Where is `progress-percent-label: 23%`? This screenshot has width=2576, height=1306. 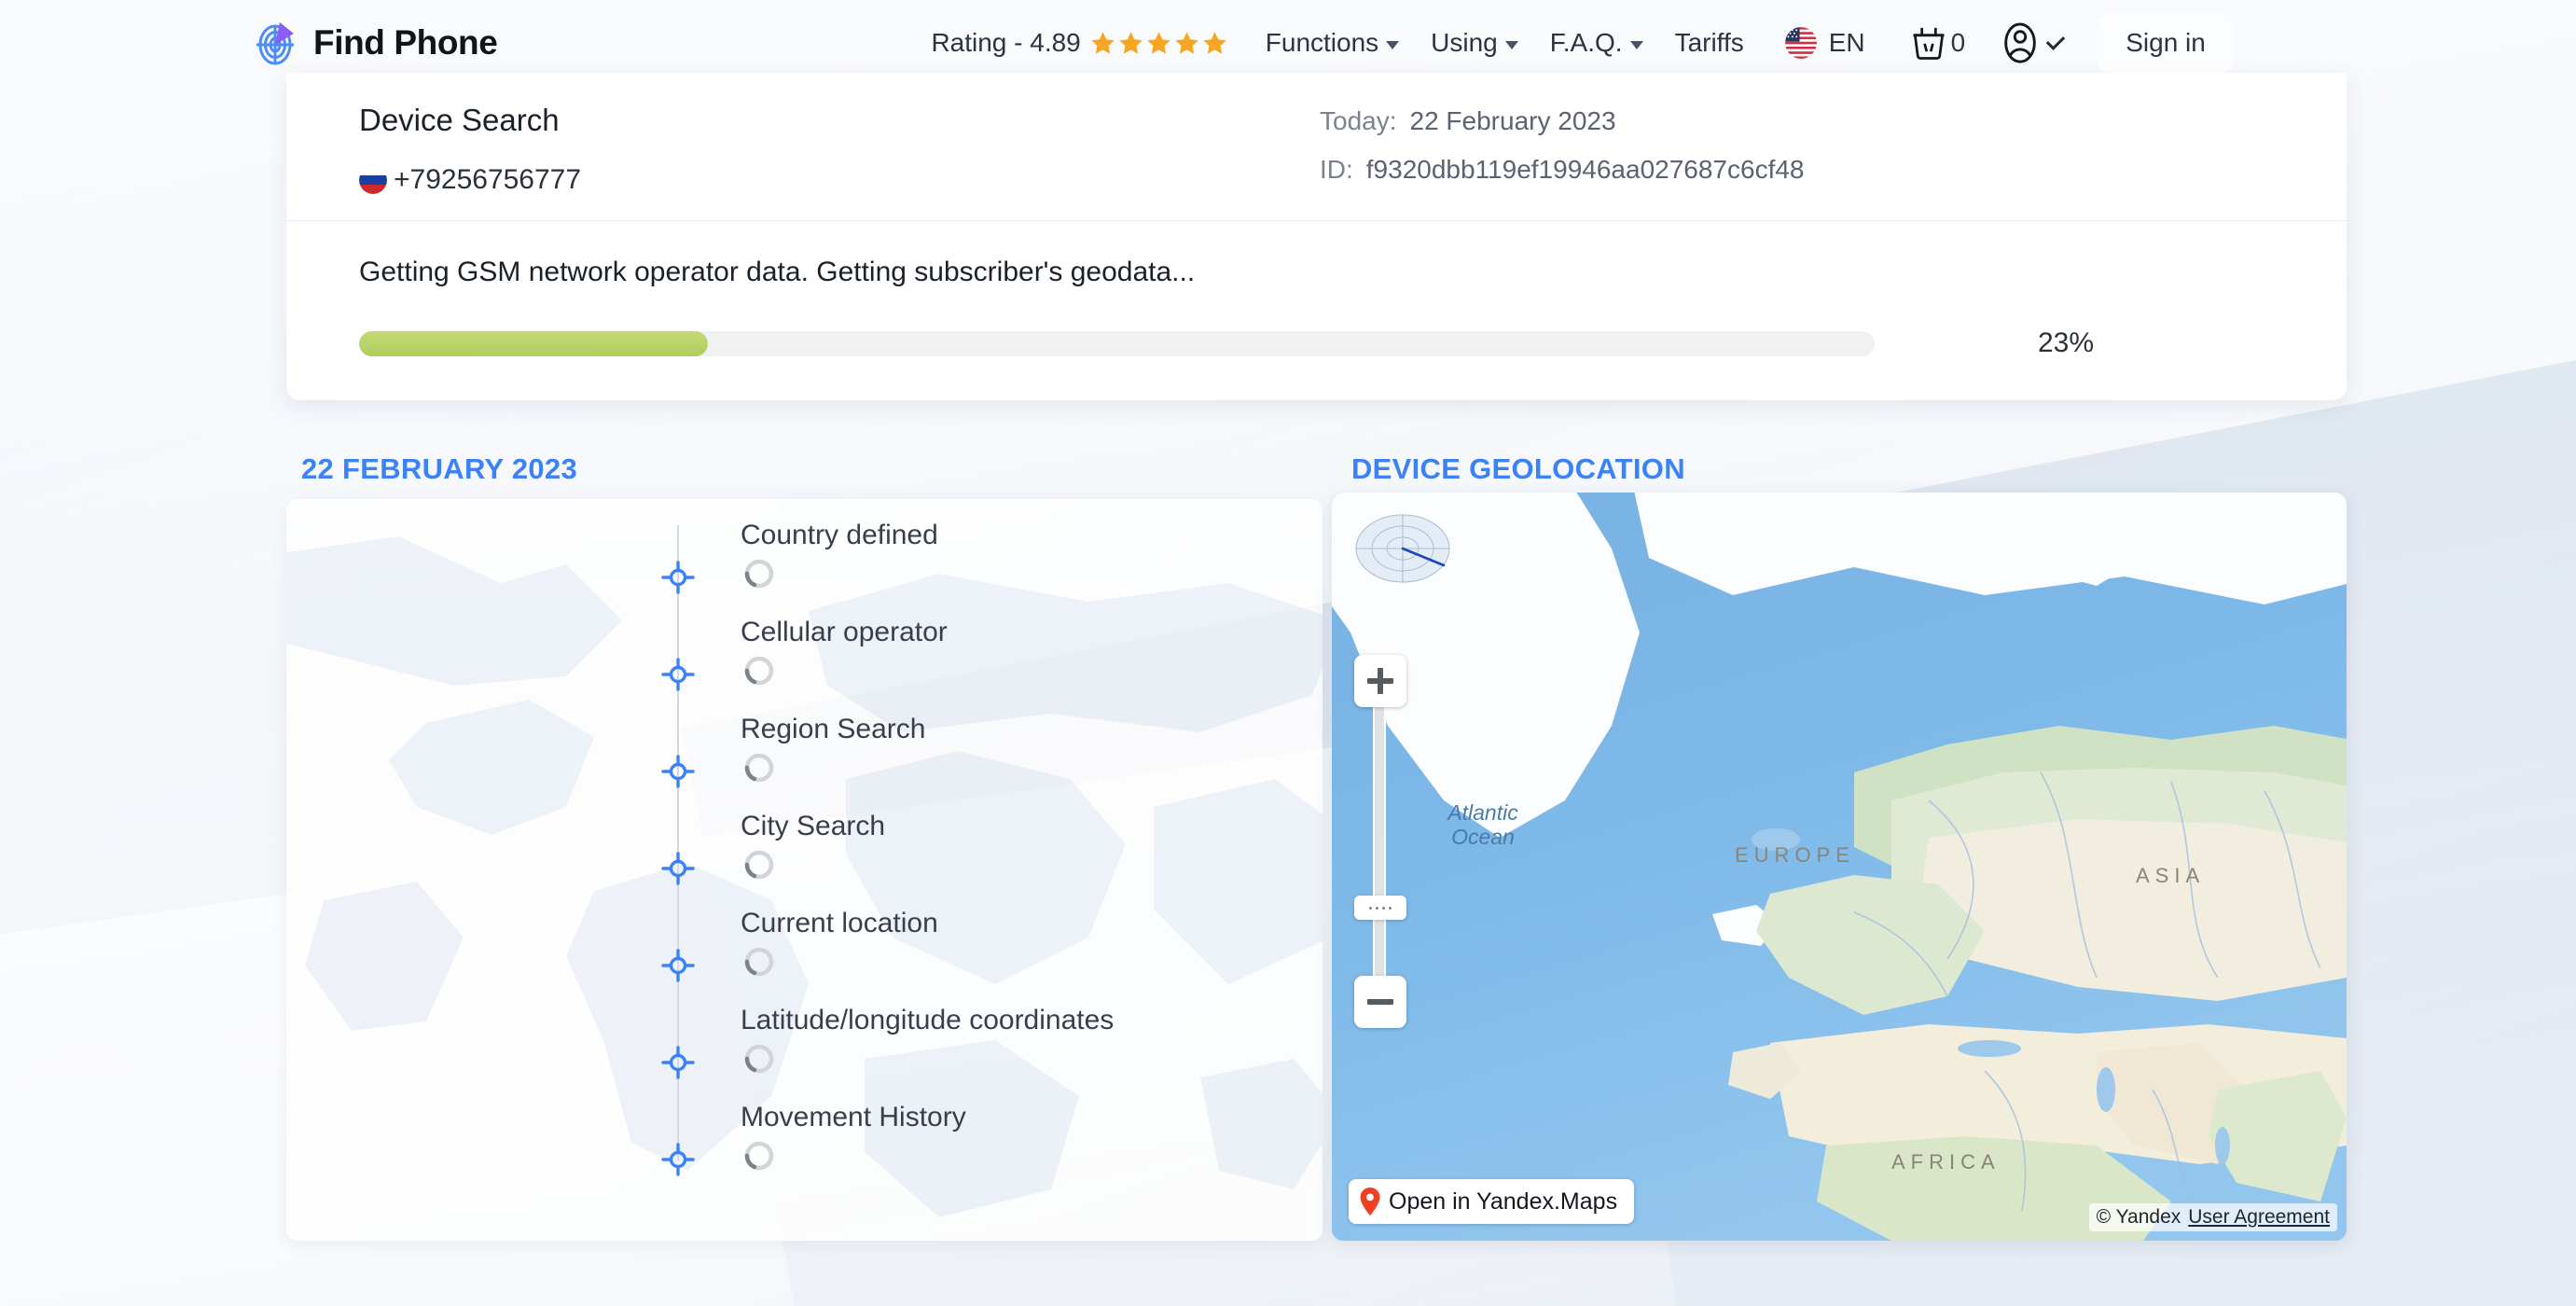 progress-percent-label: 23% is located at coordinates (2066, 342).